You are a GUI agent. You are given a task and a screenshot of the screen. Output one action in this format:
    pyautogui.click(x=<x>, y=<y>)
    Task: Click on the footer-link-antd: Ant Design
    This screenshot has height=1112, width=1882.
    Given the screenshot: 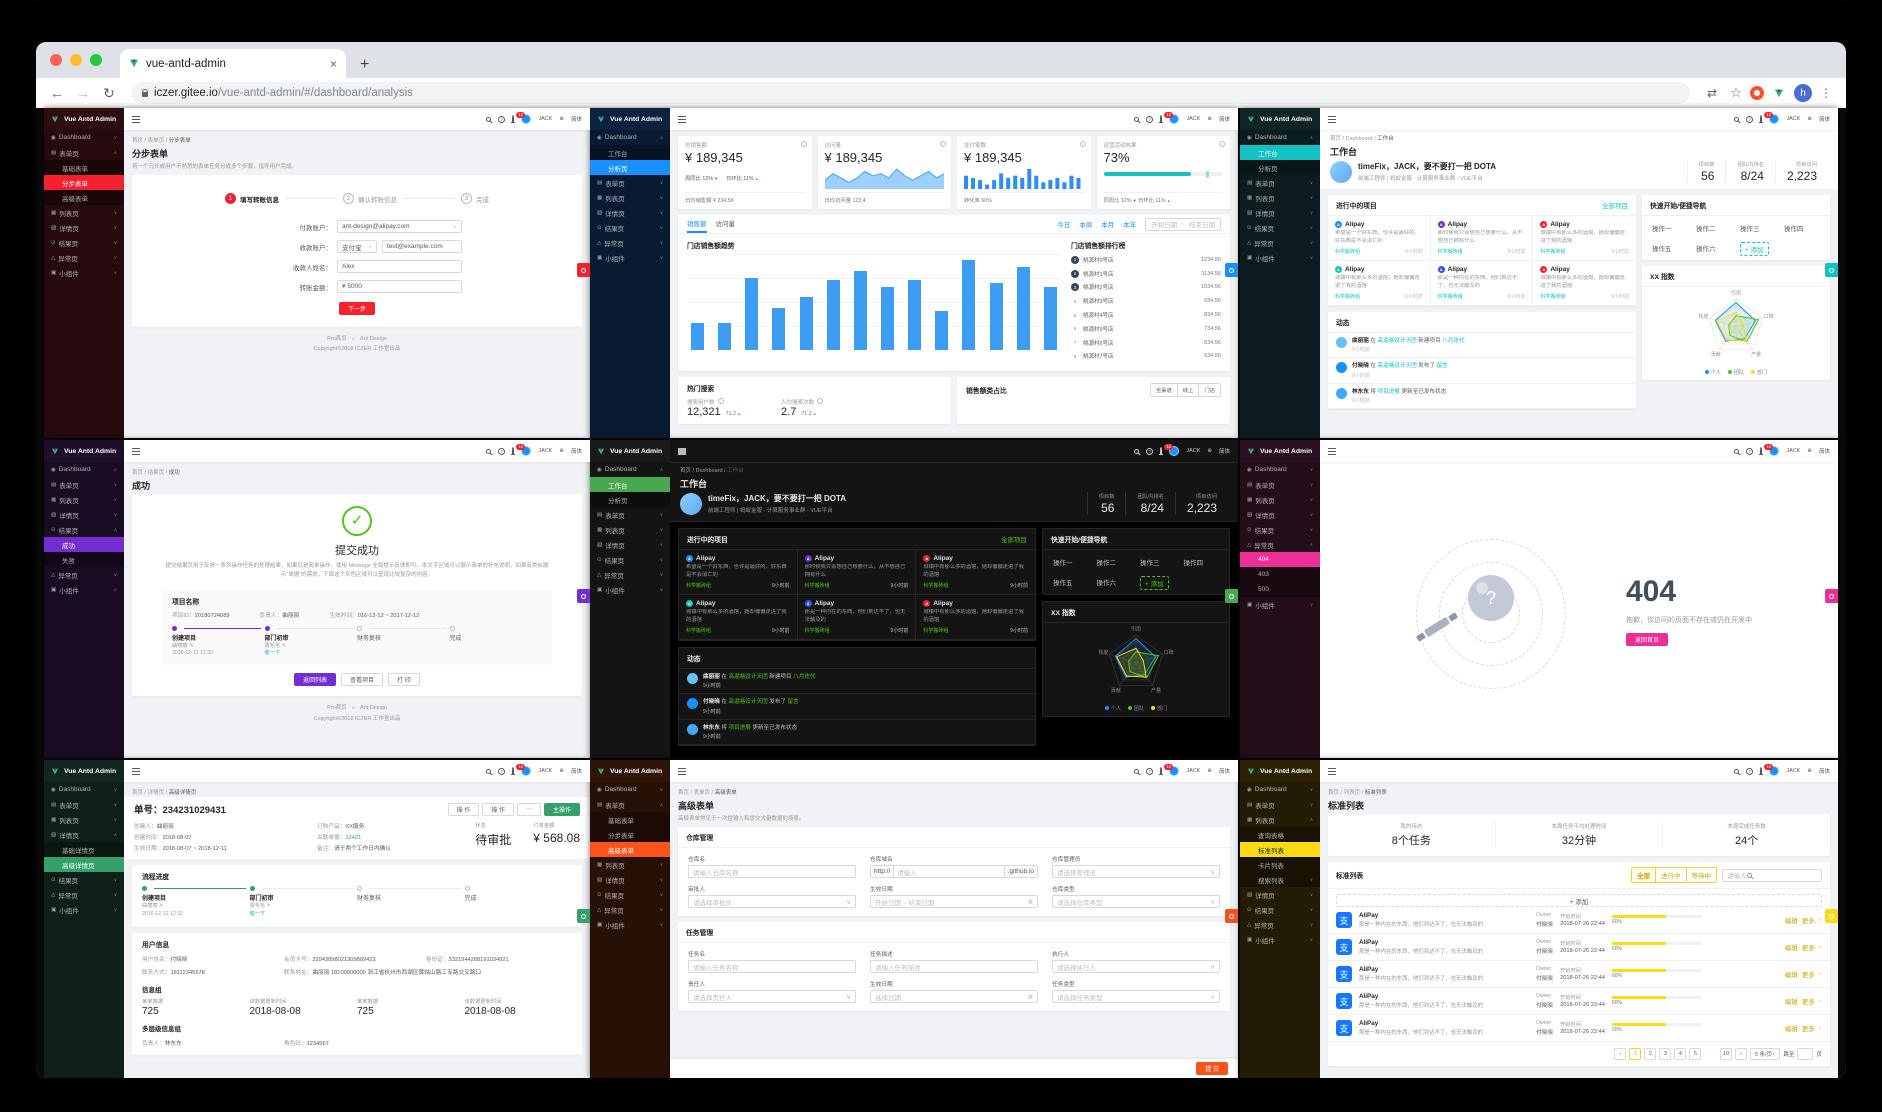 What is the action you would take?
    pyautogui.click(x=373, y=708)
    